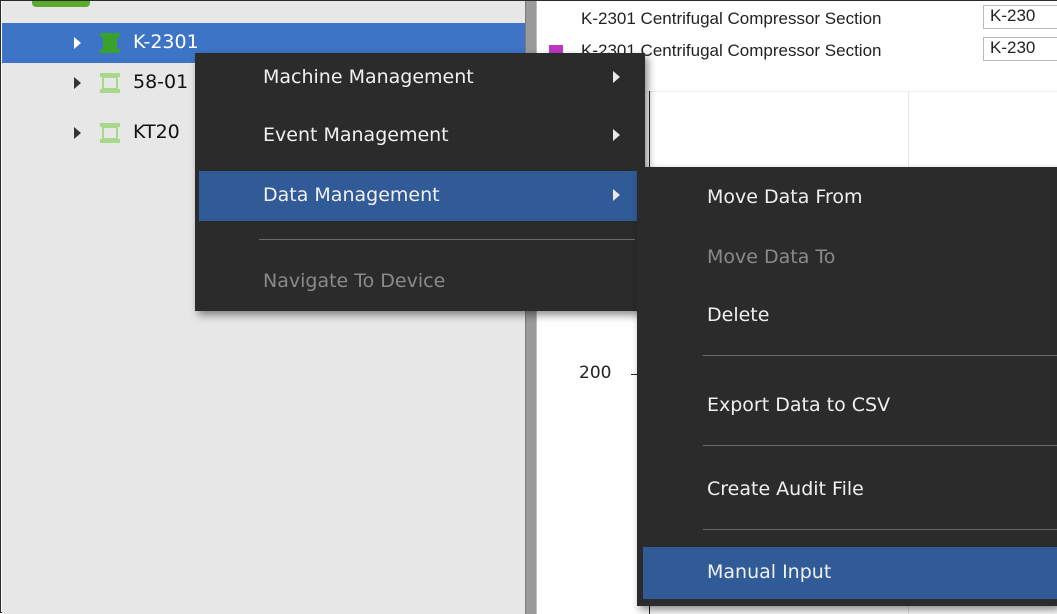  Describe the element at coordinates (166, 42) in the screenshot. I see `tree-item-label: K-2301` at that location.